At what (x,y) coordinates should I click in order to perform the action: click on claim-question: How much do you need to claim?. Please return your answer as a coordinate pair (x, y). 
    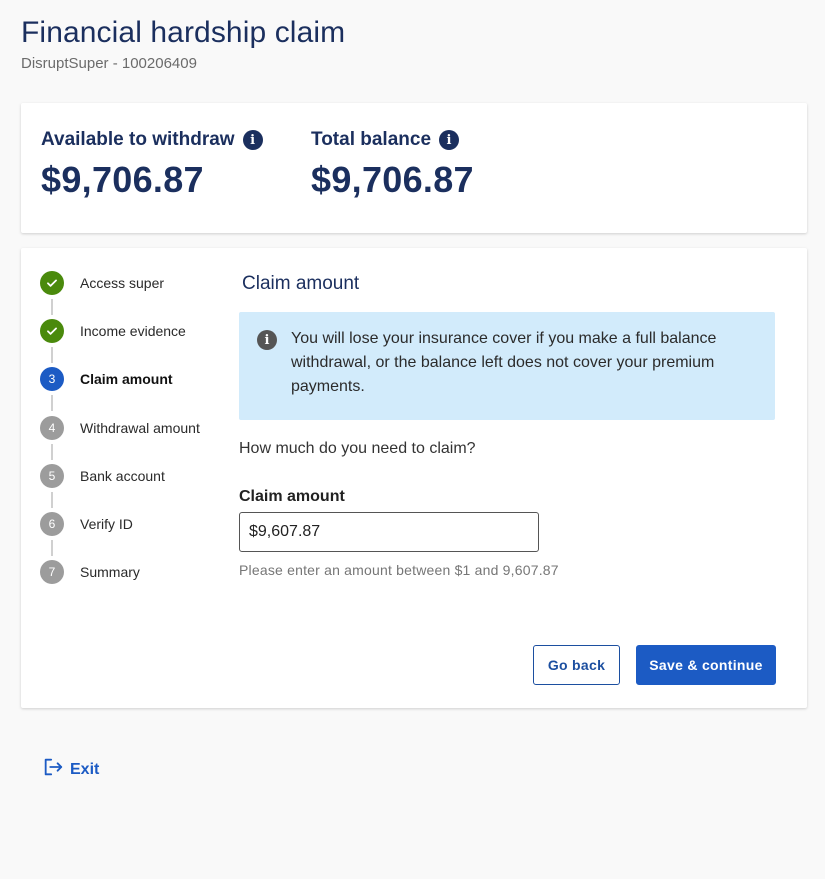
    Looking at the image, I should click on (357, 448).